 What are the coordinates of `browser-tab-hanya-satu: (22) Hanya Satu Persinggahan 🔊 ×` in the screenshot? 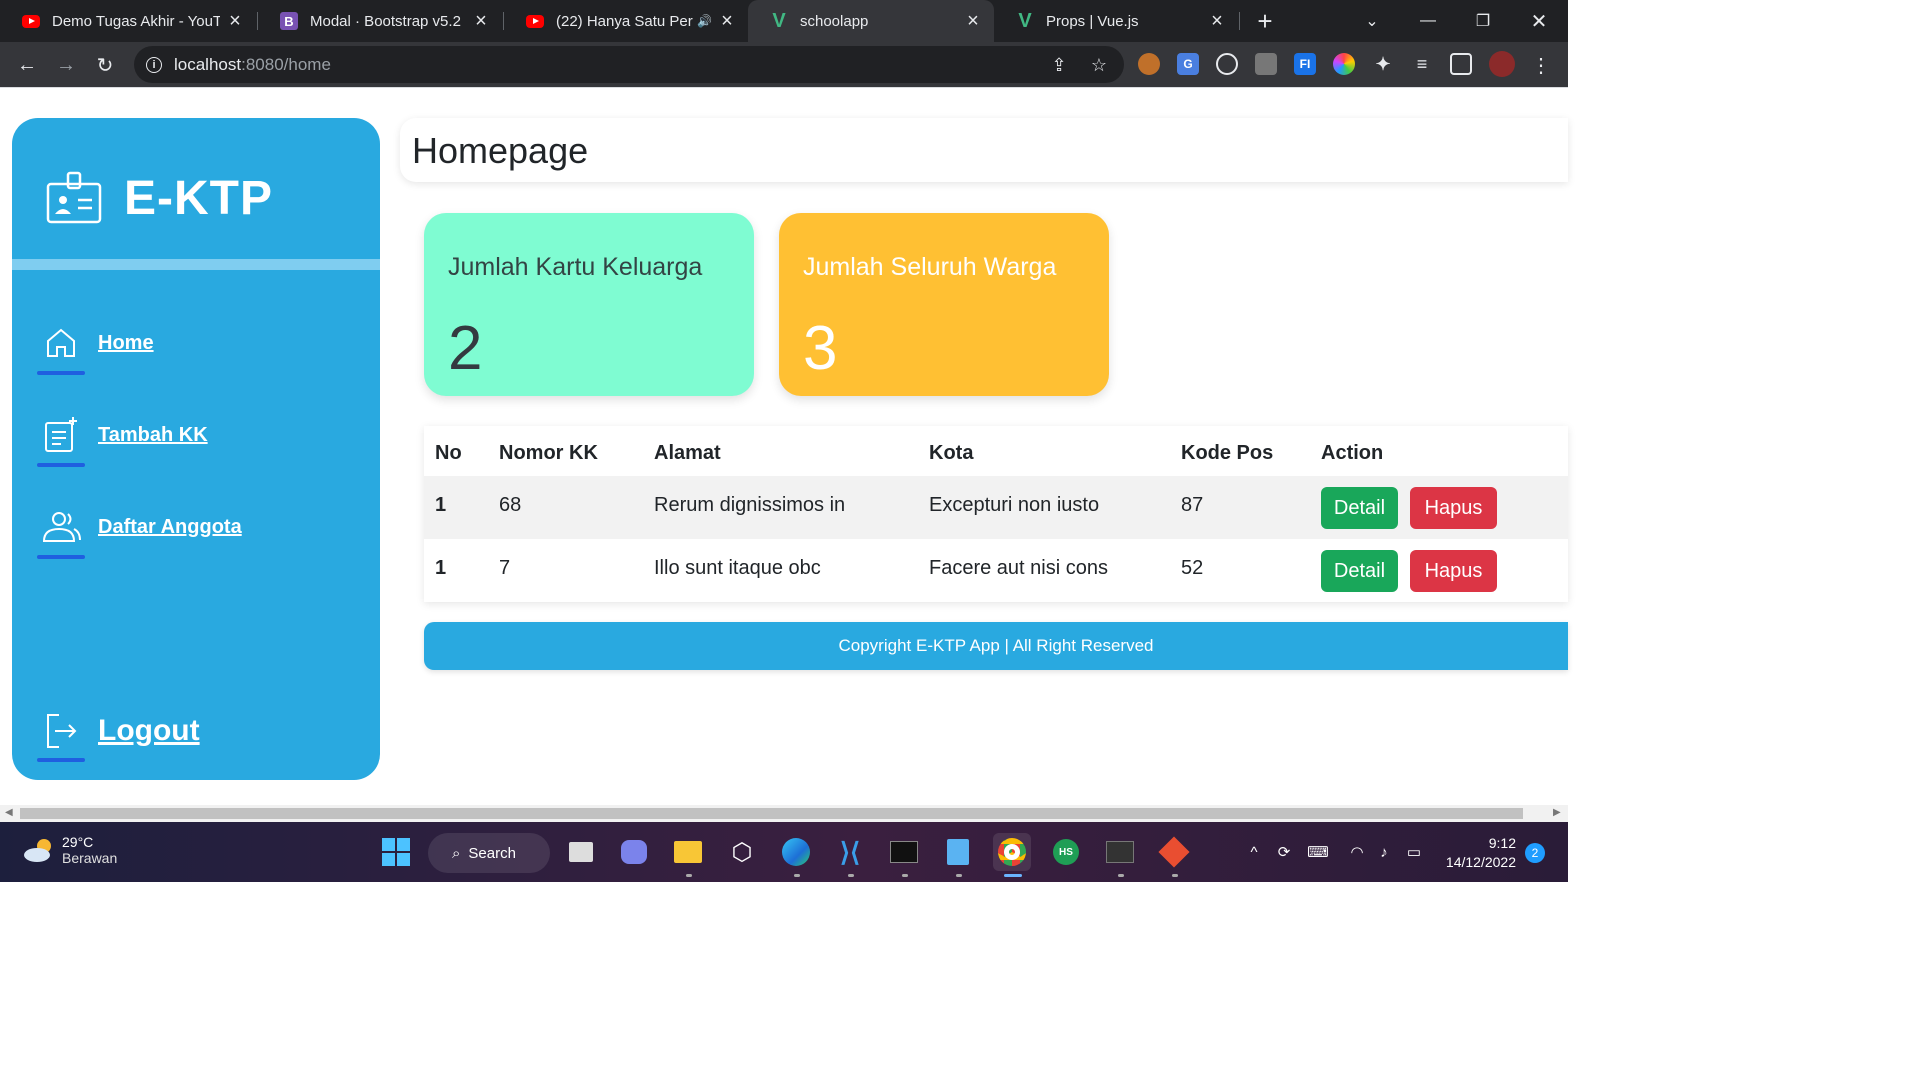 It's located at (626, 21).